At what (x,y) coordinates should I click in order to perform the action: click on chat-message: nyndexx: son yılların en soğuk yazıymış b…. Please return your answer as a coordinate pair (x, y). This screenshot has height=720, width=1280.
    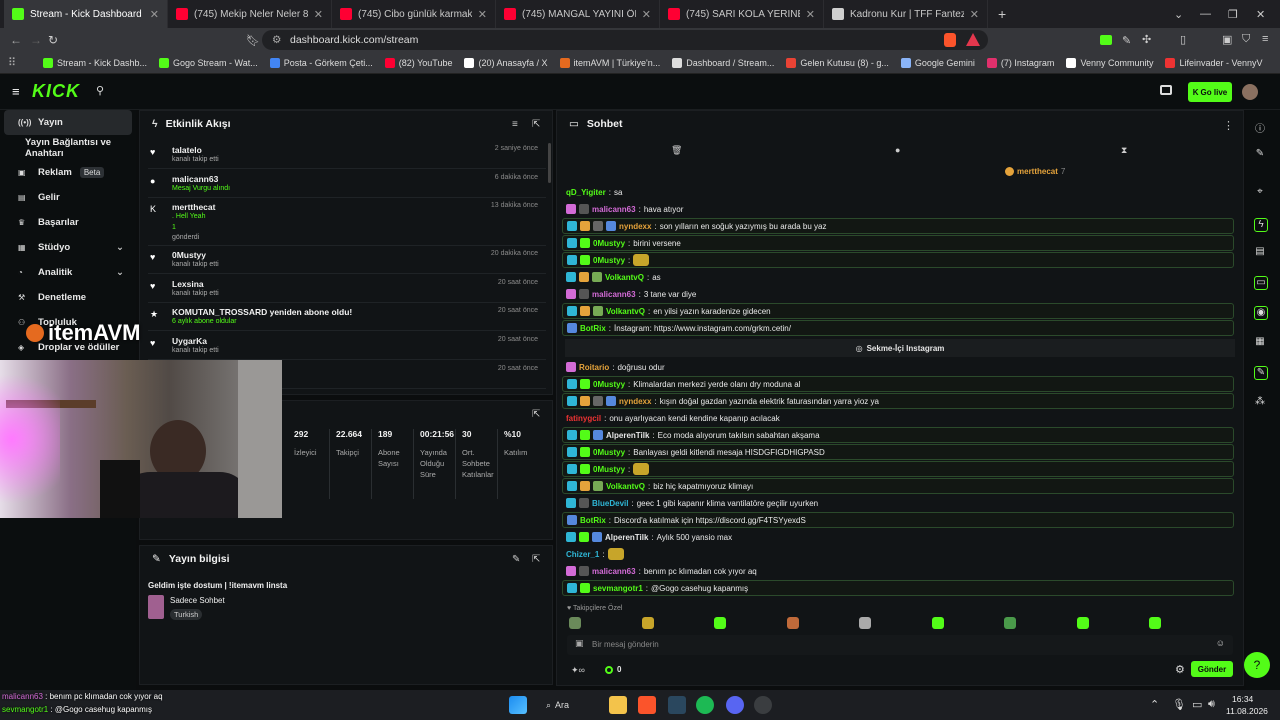
    Looking at the image, I should click on (898, 226).